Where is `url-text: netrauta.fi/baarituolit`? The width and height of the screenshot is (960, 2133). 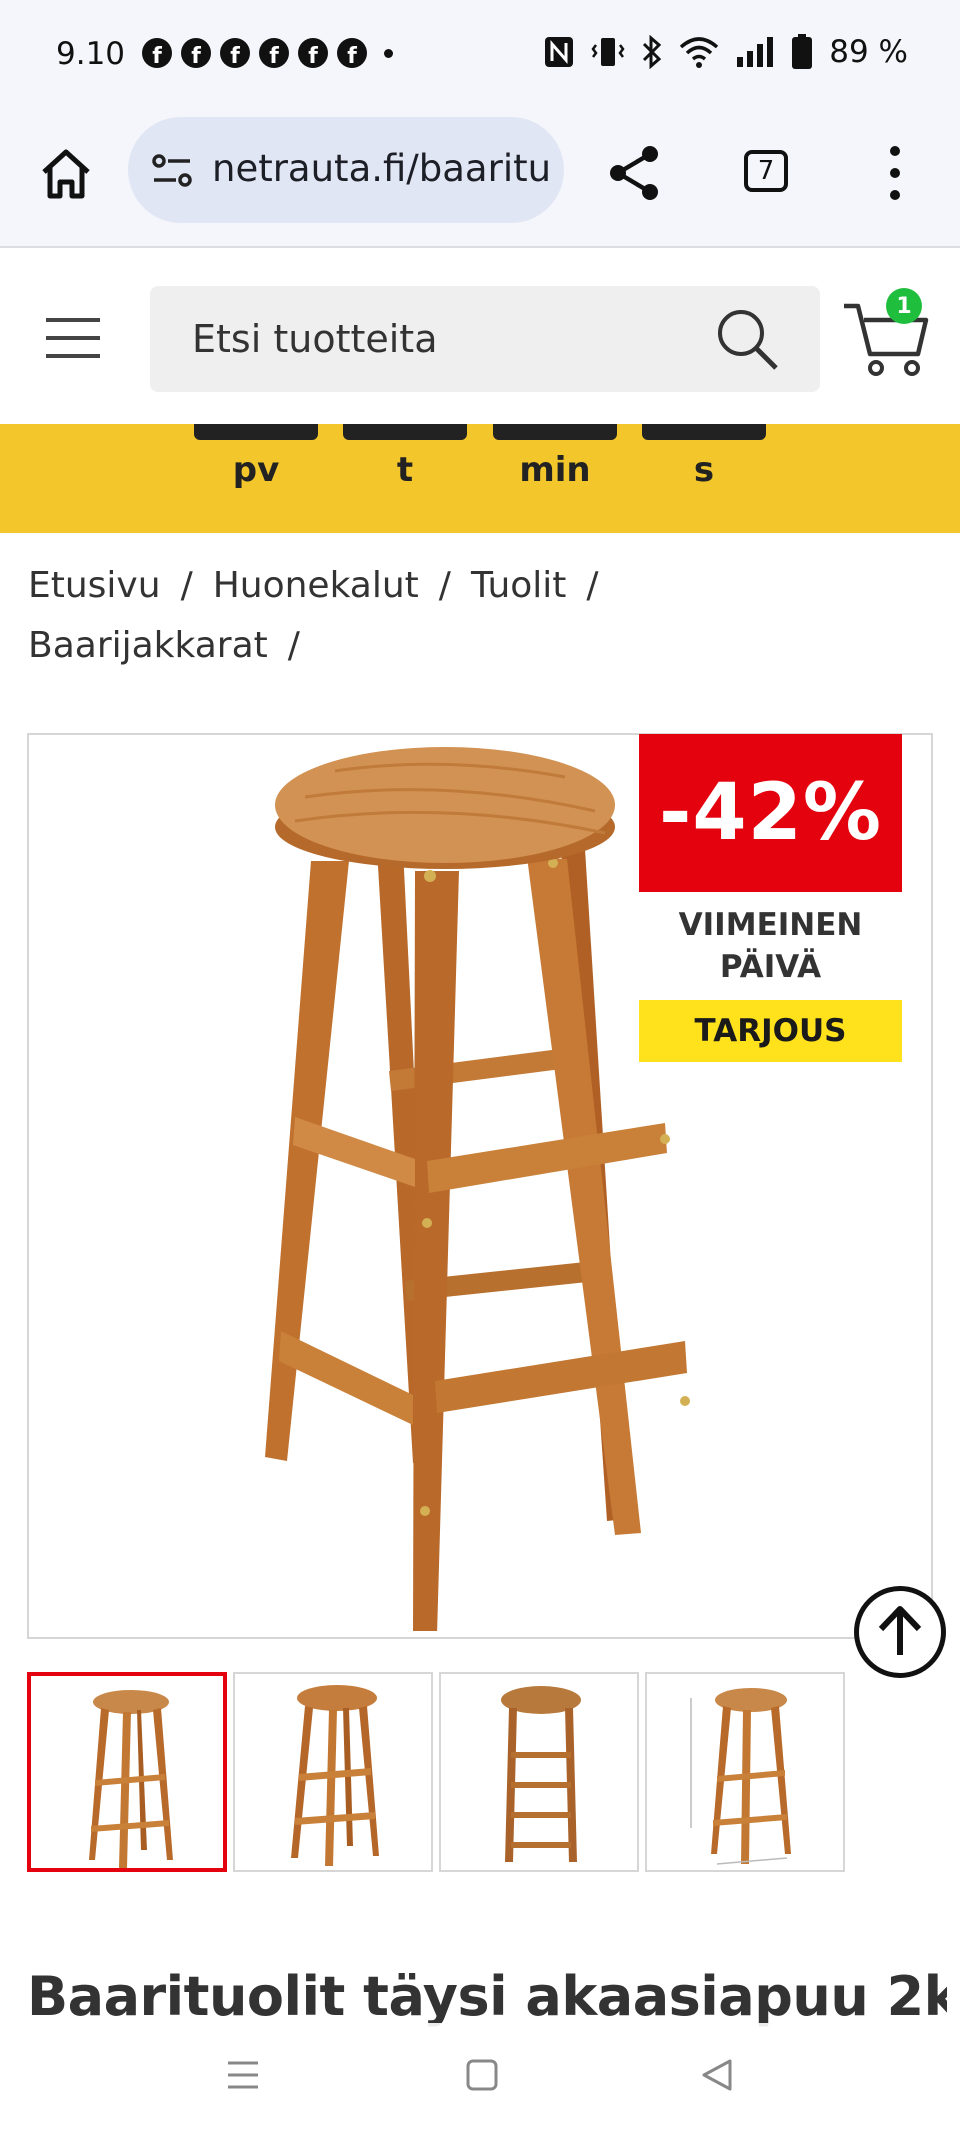
url-text: netrauta.fi/baarituolit is located at coordinates (382, 168).